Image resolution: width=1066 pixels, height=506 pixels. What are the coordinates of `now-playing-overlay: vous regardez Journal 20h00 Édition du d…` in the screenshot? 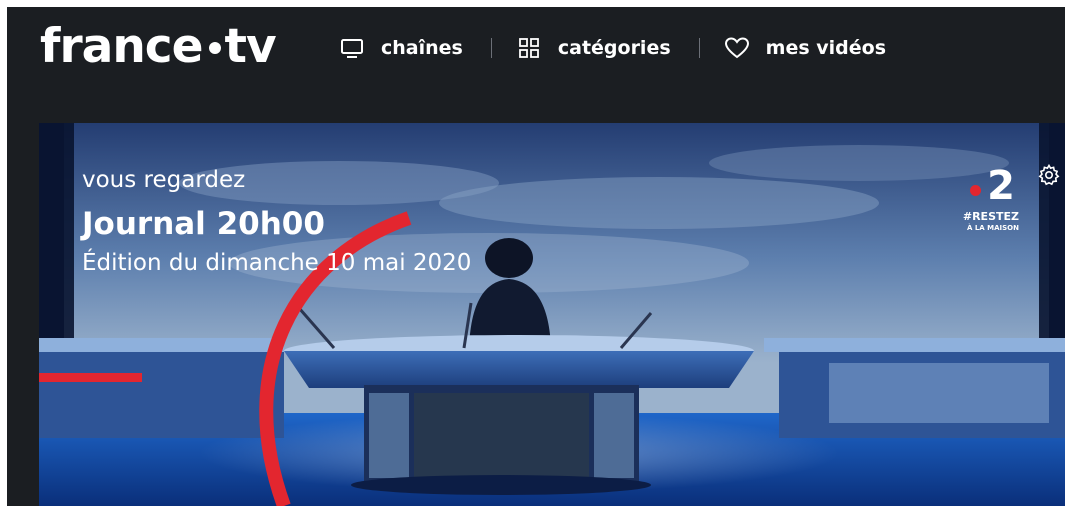 It's located at (276, 222).